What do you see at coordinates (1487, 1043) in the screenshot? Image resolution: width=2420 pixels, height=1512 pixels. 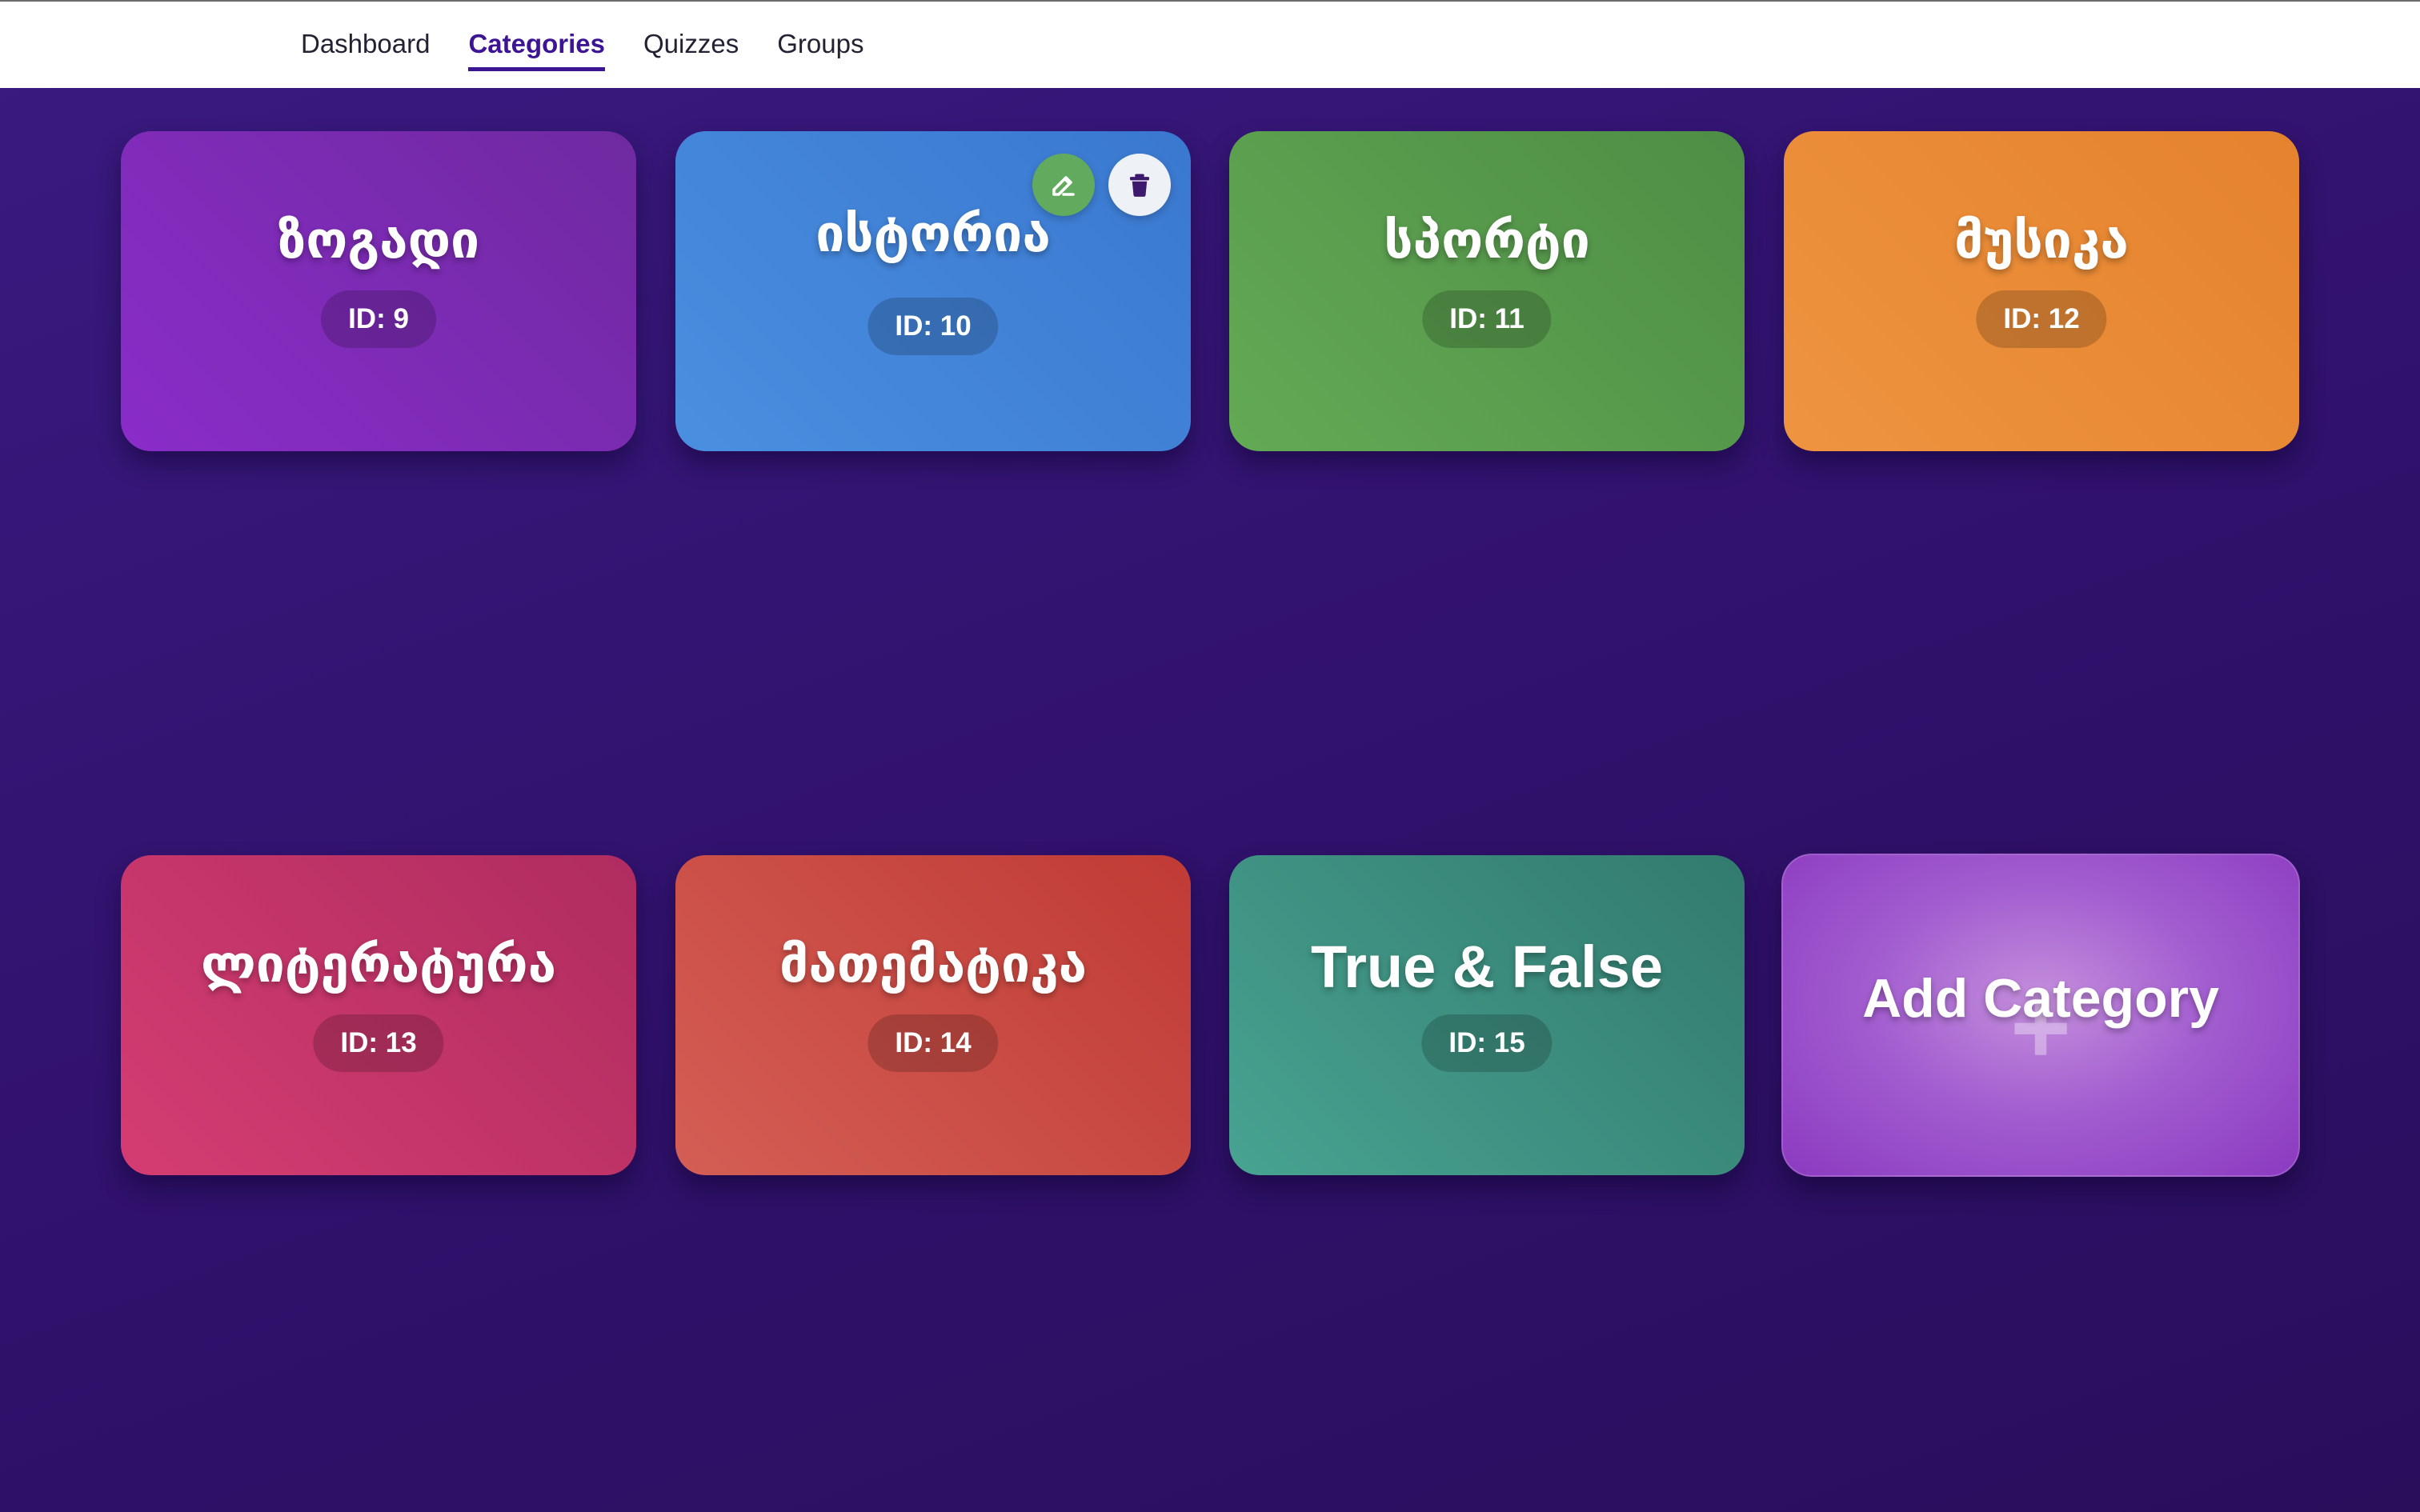 I see `category-id-badge: ID: 15` at bounding box center [1487, 1043].